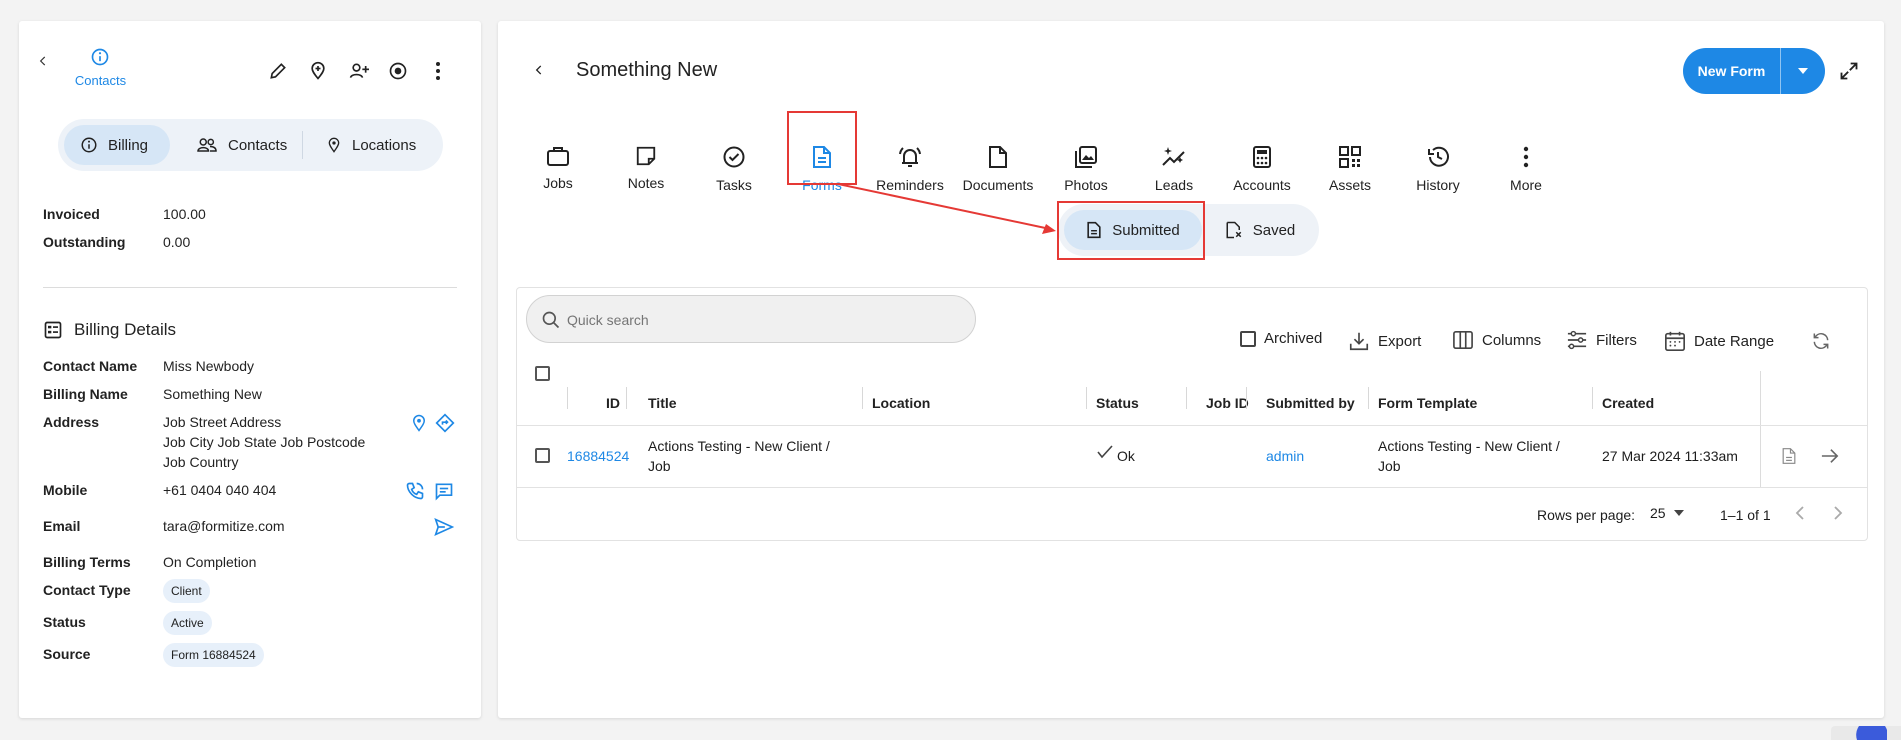 The width and height of the screenshot is (1901, 740). I want to click on column-header-id: ID, so click(613, 403).